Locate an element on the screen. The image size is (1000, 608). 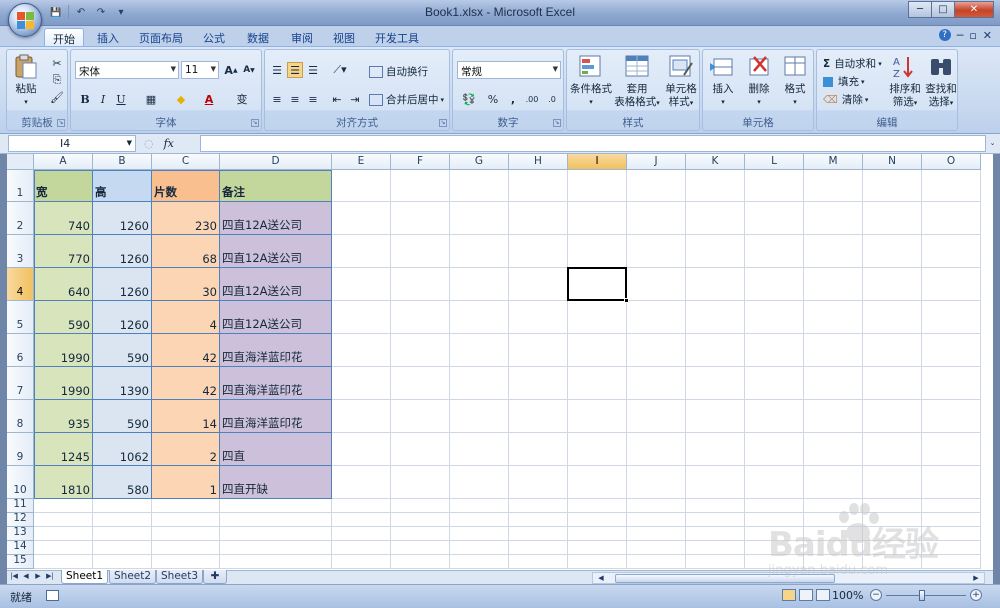
column-header-k: K is located at coordinates (715, 162).